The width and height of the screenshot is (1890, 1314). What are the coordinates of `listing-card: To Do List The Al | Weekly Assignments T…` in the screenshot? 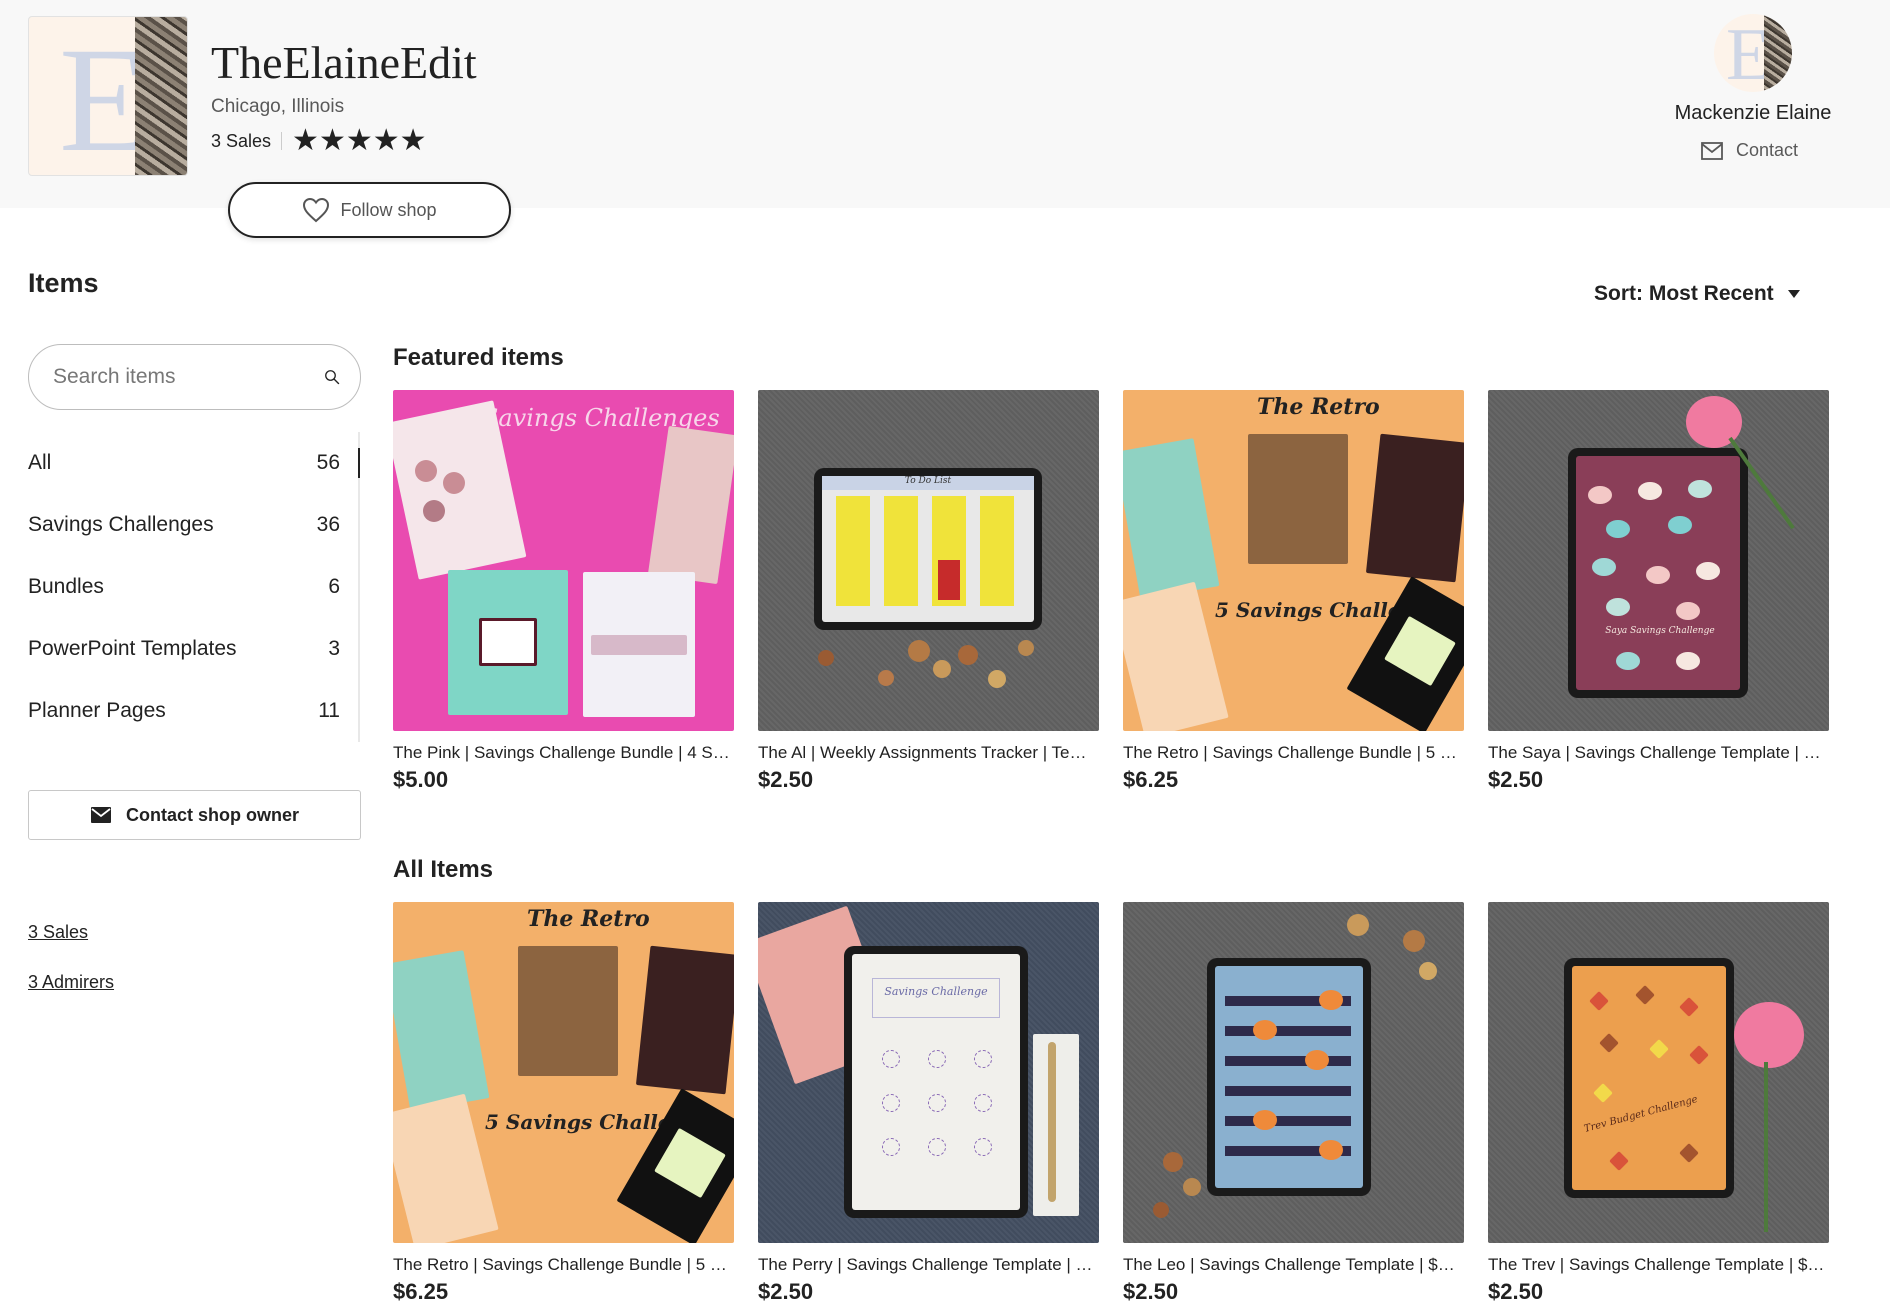 It's located at (928, 591).